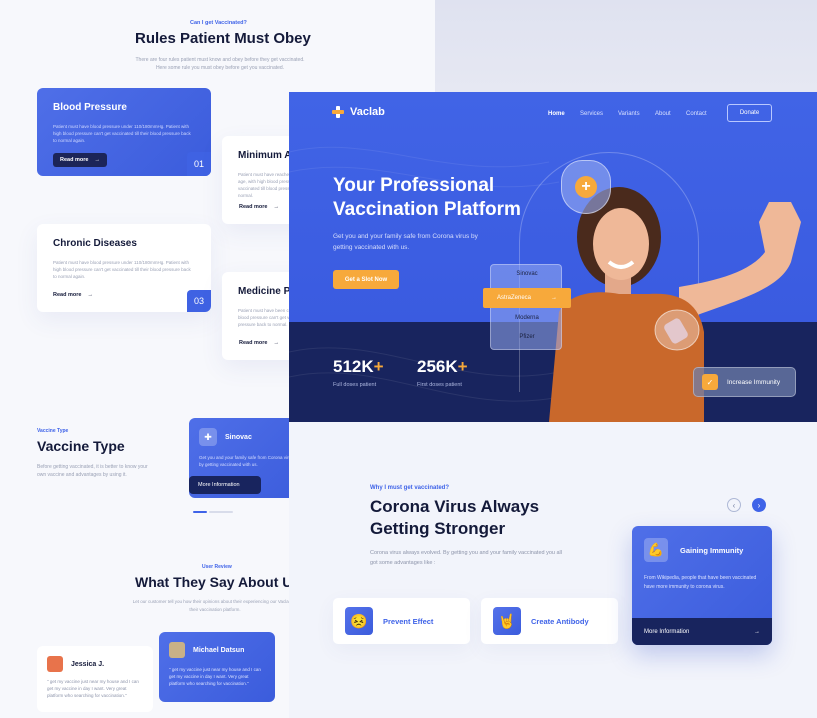  What do you see at coordinates (217, 567) in the screenshot?
I see `reviews-eyebrow: User Review` at bounding box center [217, 567].